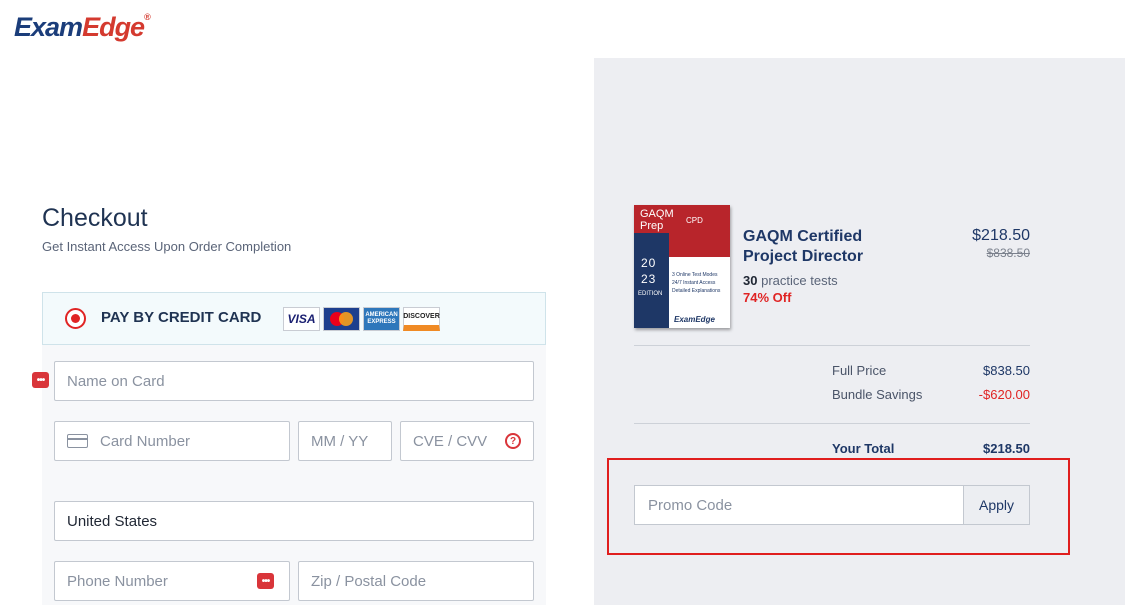 This screenshot has width=1125, height=605. I want to click on name-on-card-placeholder: Name on Card, so click(116, 381).